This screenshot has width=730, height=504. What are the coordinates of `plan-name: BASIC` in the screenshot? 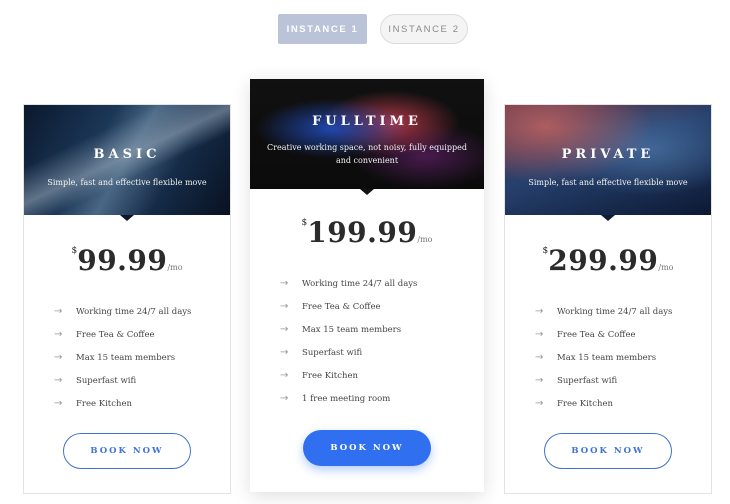 It's located at (127, 154).